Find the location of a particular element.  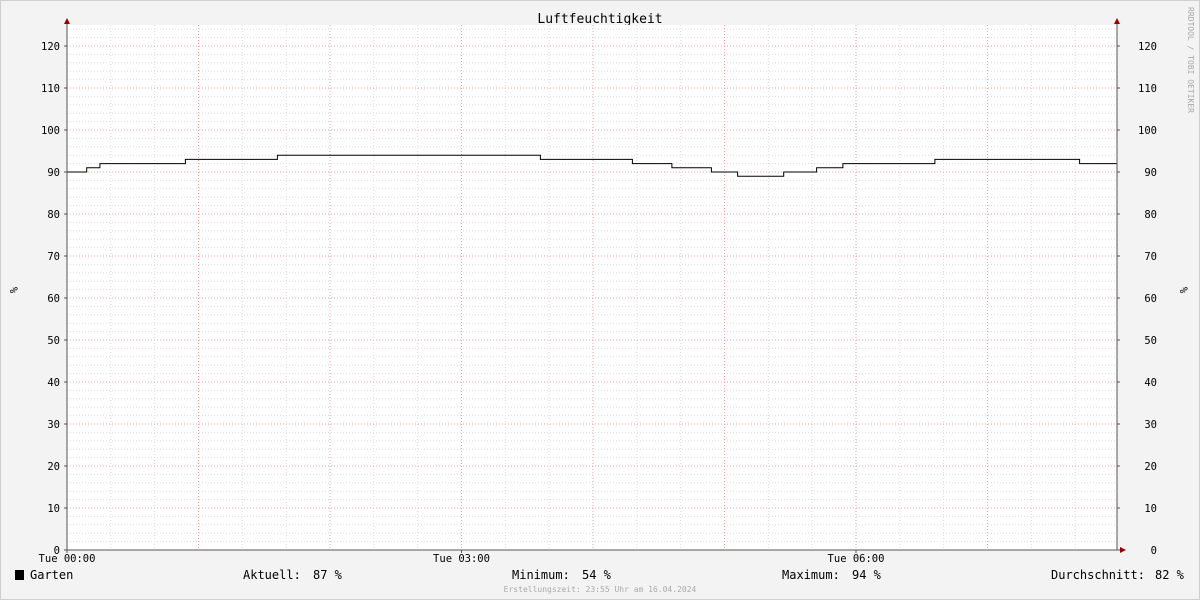

y-tick-label-right: 20 is located at coordinates (1150, 467).